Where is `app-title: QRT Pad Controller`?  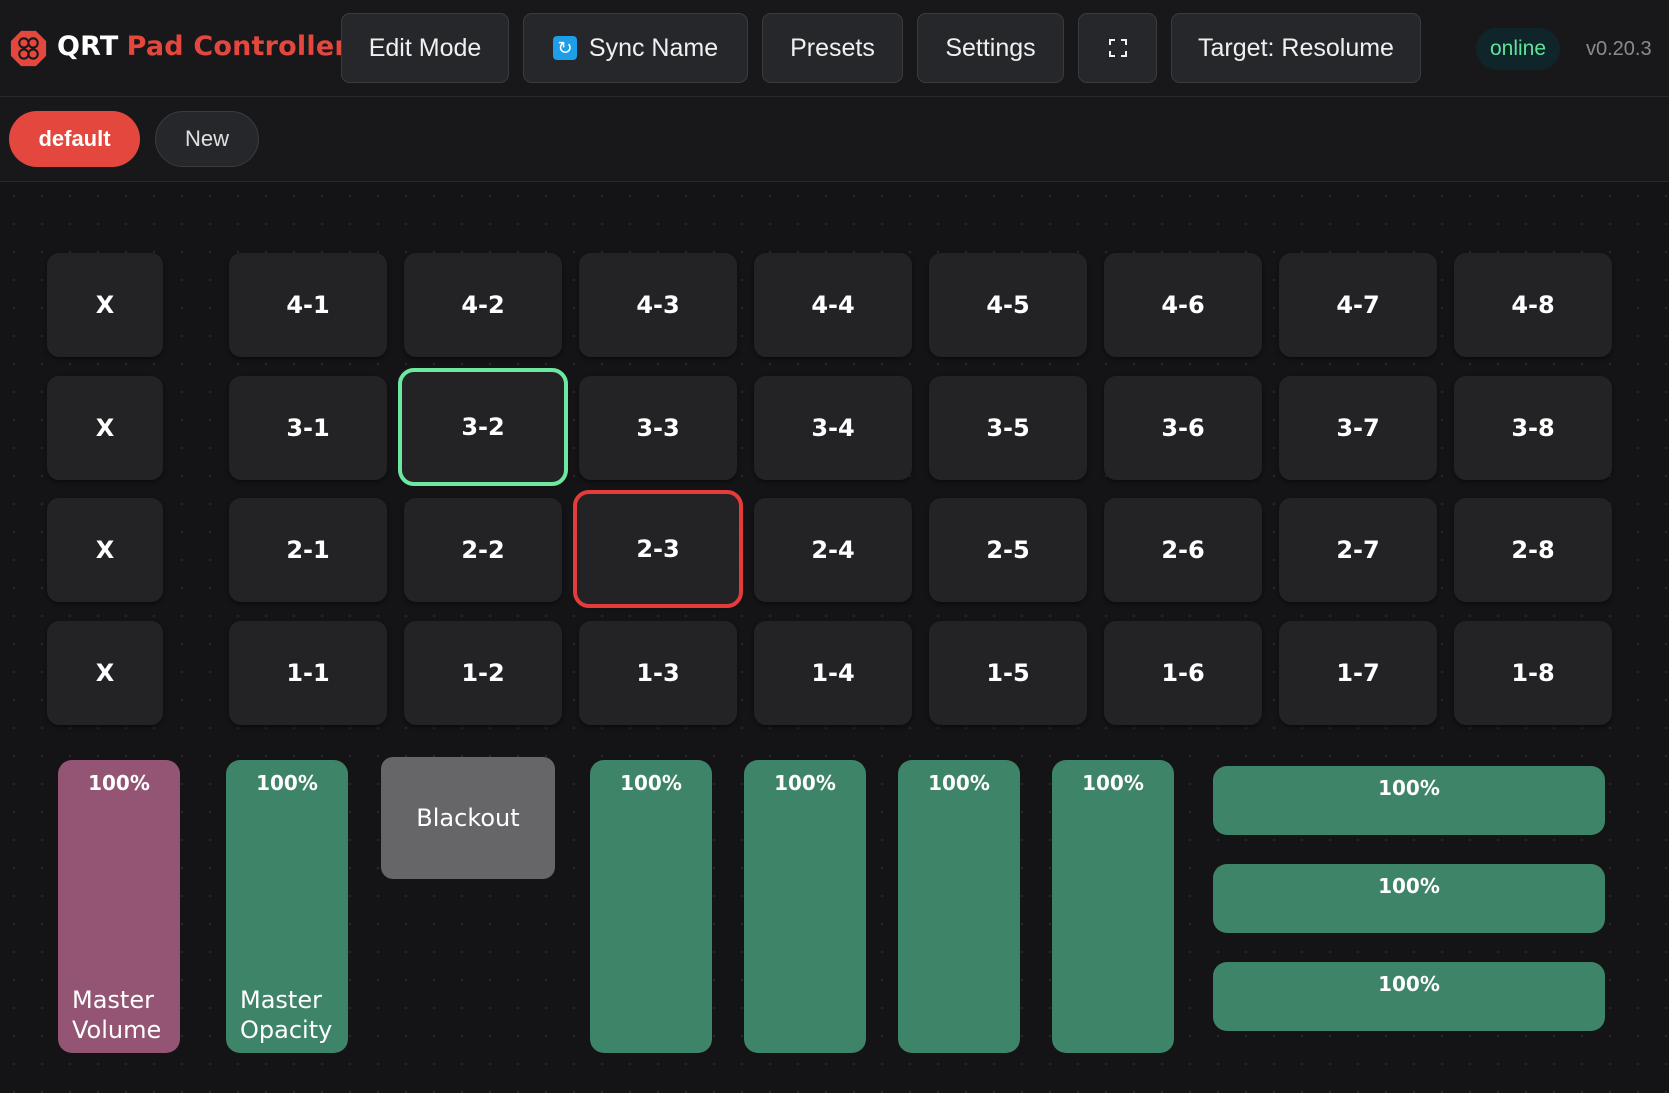 app-title: QRT Pad Controller is located at coordinates (202, 46).